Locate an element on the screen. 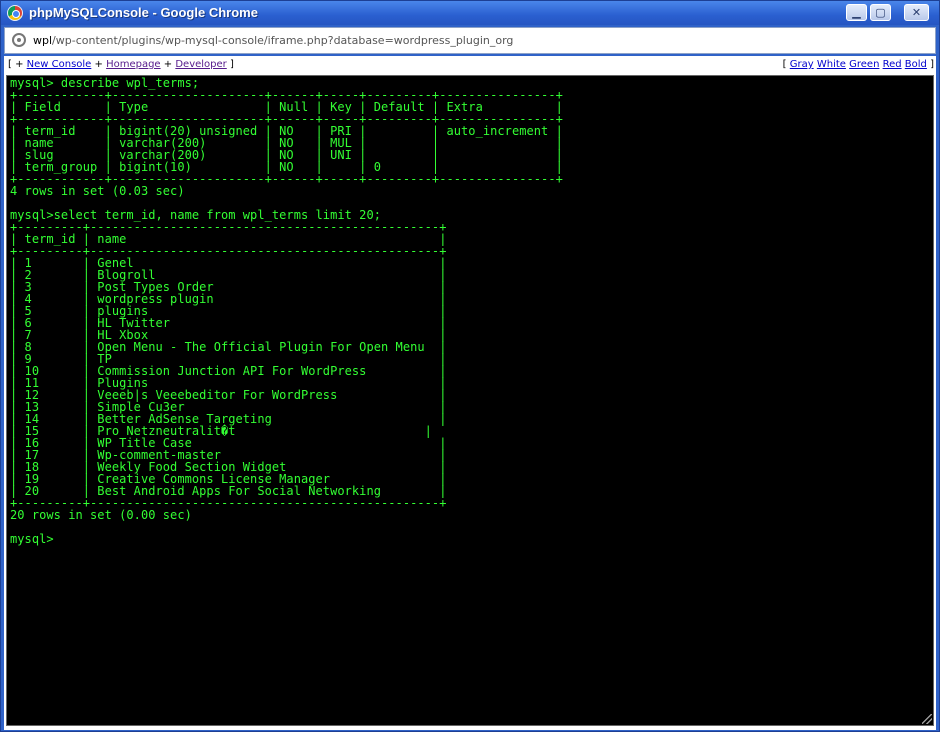 This screenshot has width=940, height=732. theme-white-link: White is located at coordinates (831, 64).